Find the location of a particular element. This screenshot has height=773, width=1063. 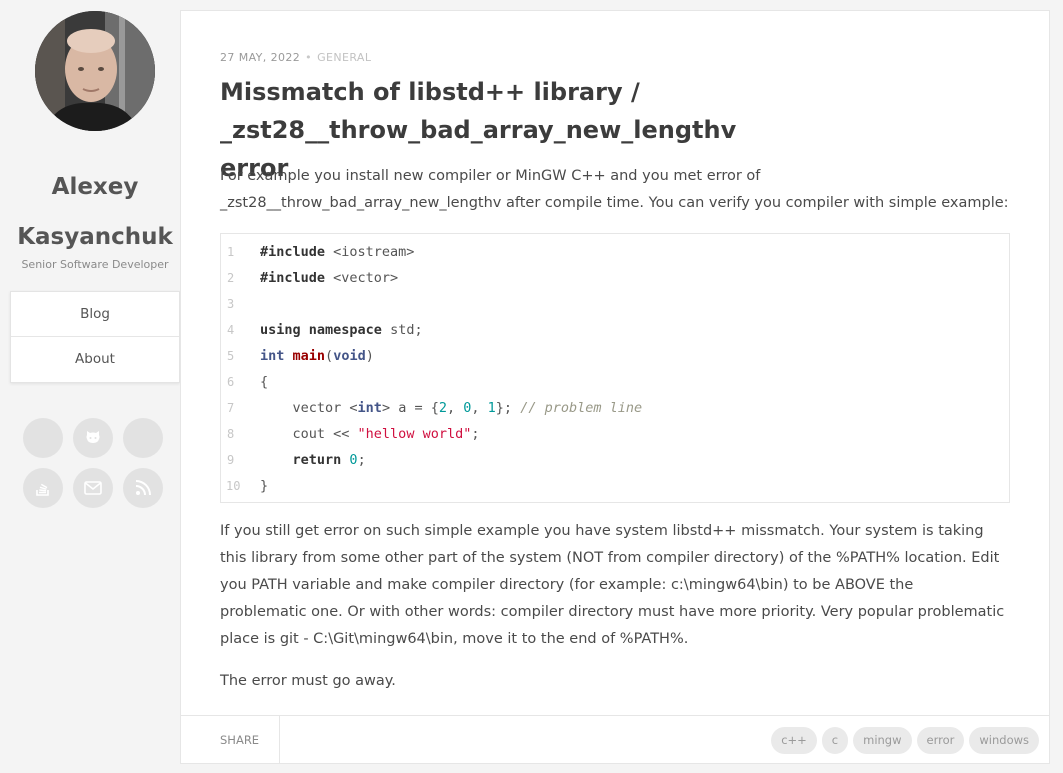

post-date: 27 MAY, 2022 is located at coordinates (260, 57).